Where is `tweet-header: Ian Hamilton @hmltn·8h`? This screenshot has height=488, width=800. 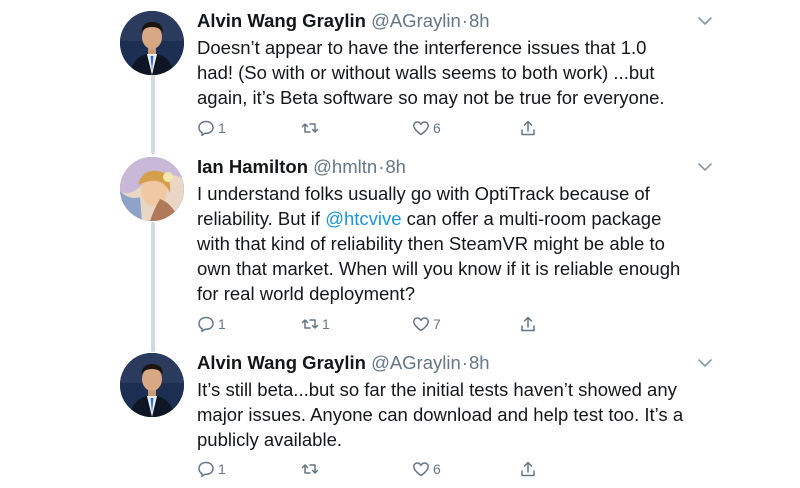 tweet-header: Ian Hamilton @hmltn·8h is located at coordinates (301, 167).